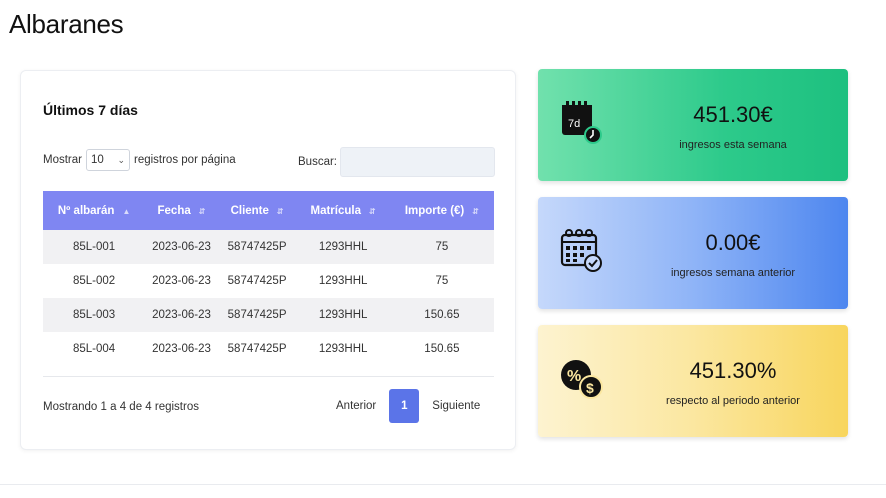 Image resolution: width=886 pixels, height=498 pixels. What do you see at coordinates (317, 162) in the screenshot?
I see `search-label: Buscar:` at bounding box center [317, 162].